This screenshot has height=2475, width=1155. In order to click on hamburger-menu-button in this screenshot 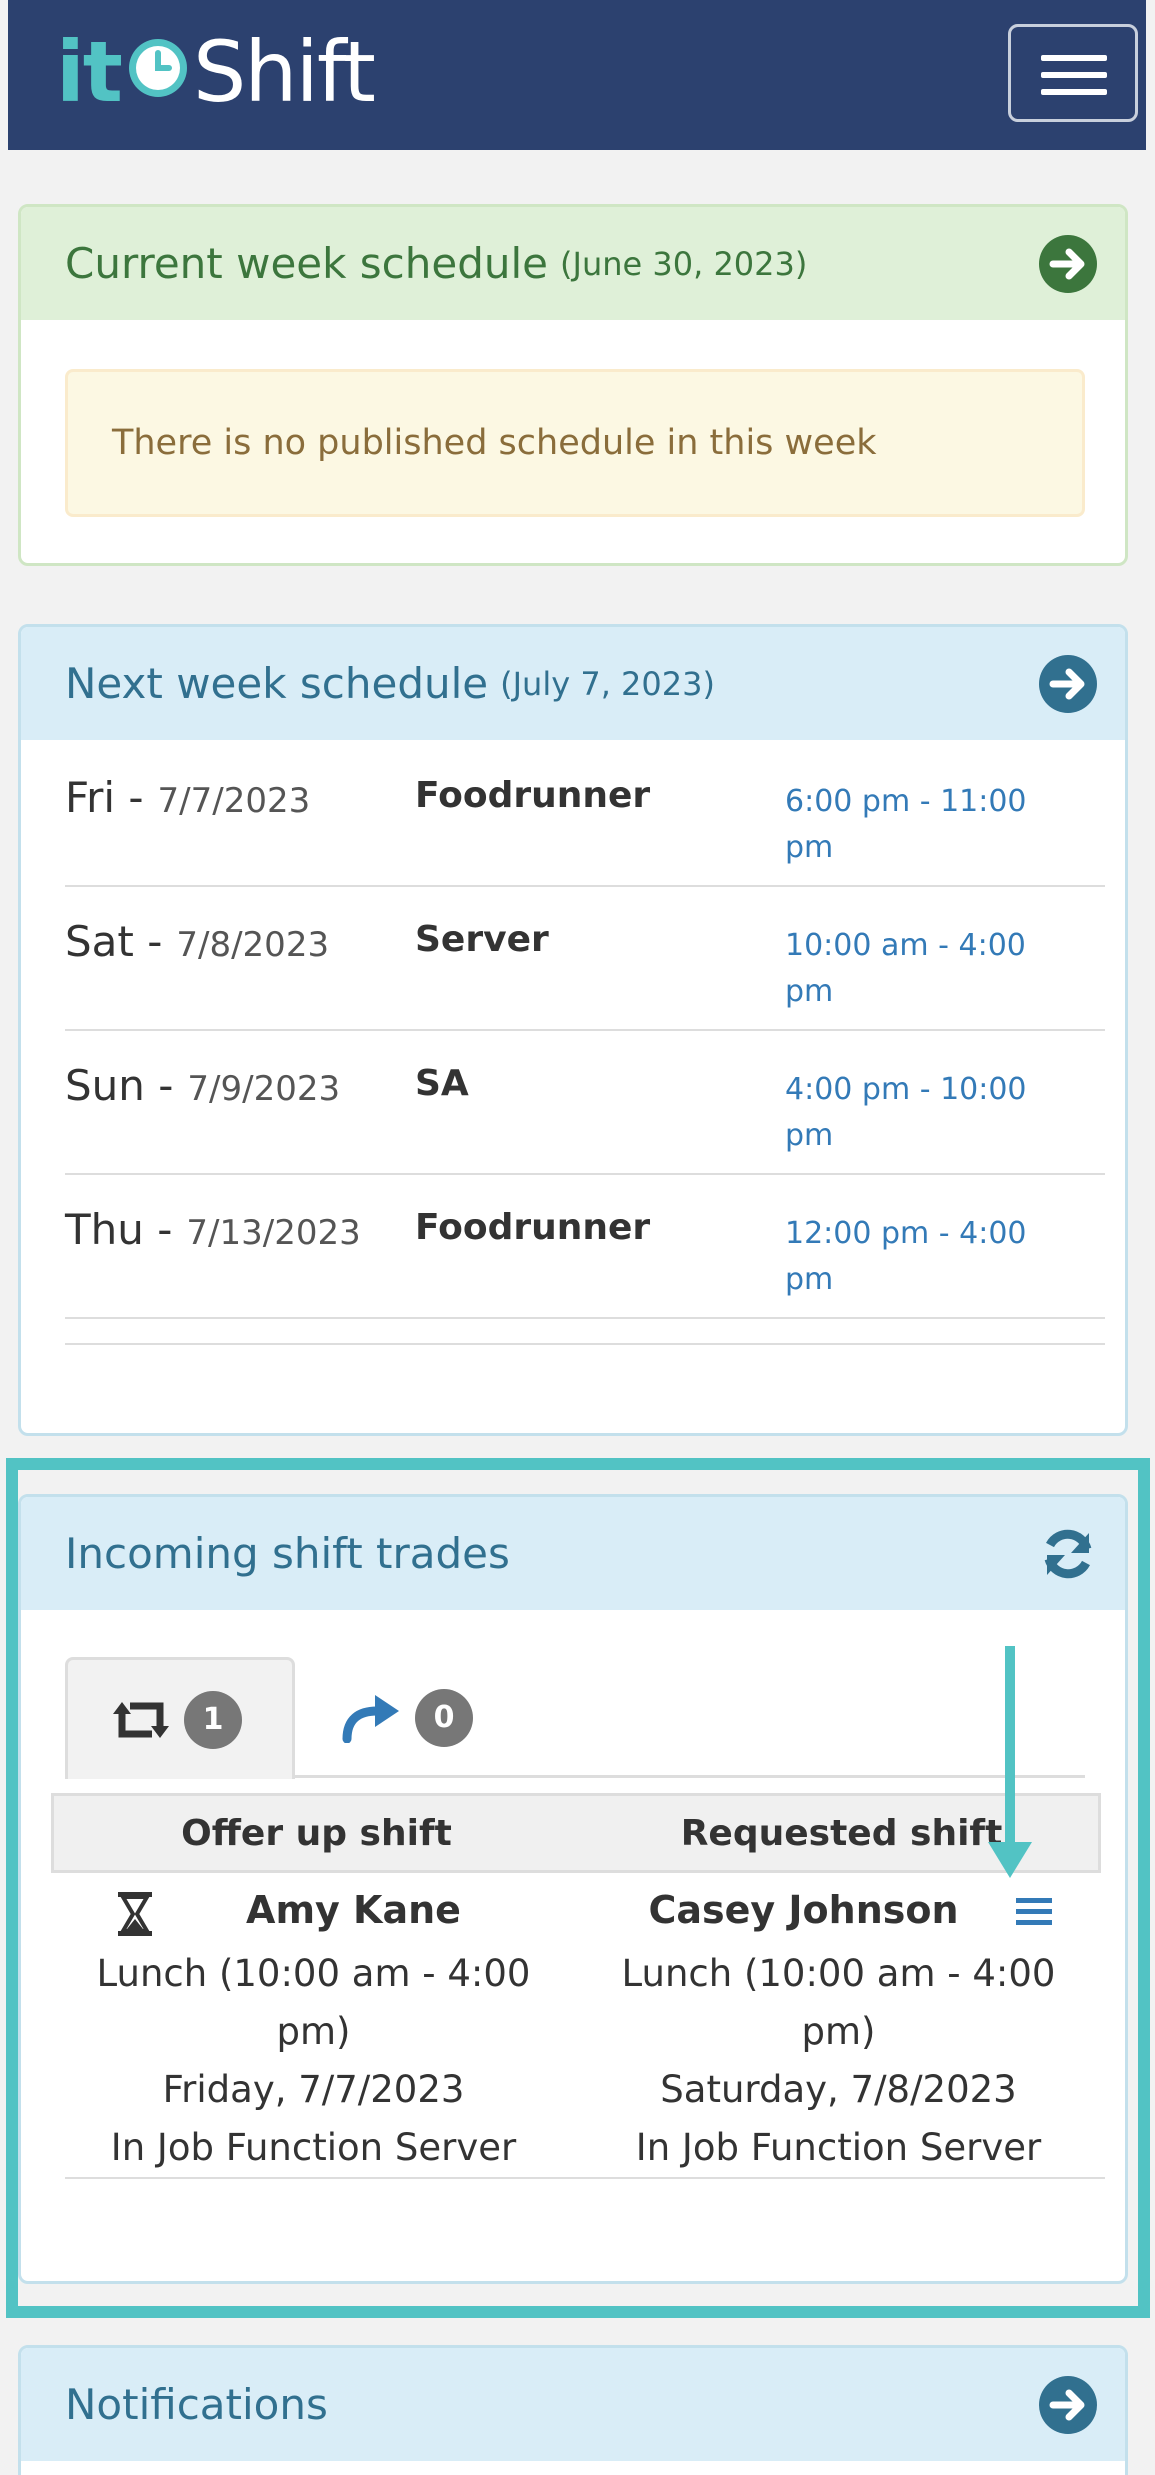, I will do `click(1073, 73)`.